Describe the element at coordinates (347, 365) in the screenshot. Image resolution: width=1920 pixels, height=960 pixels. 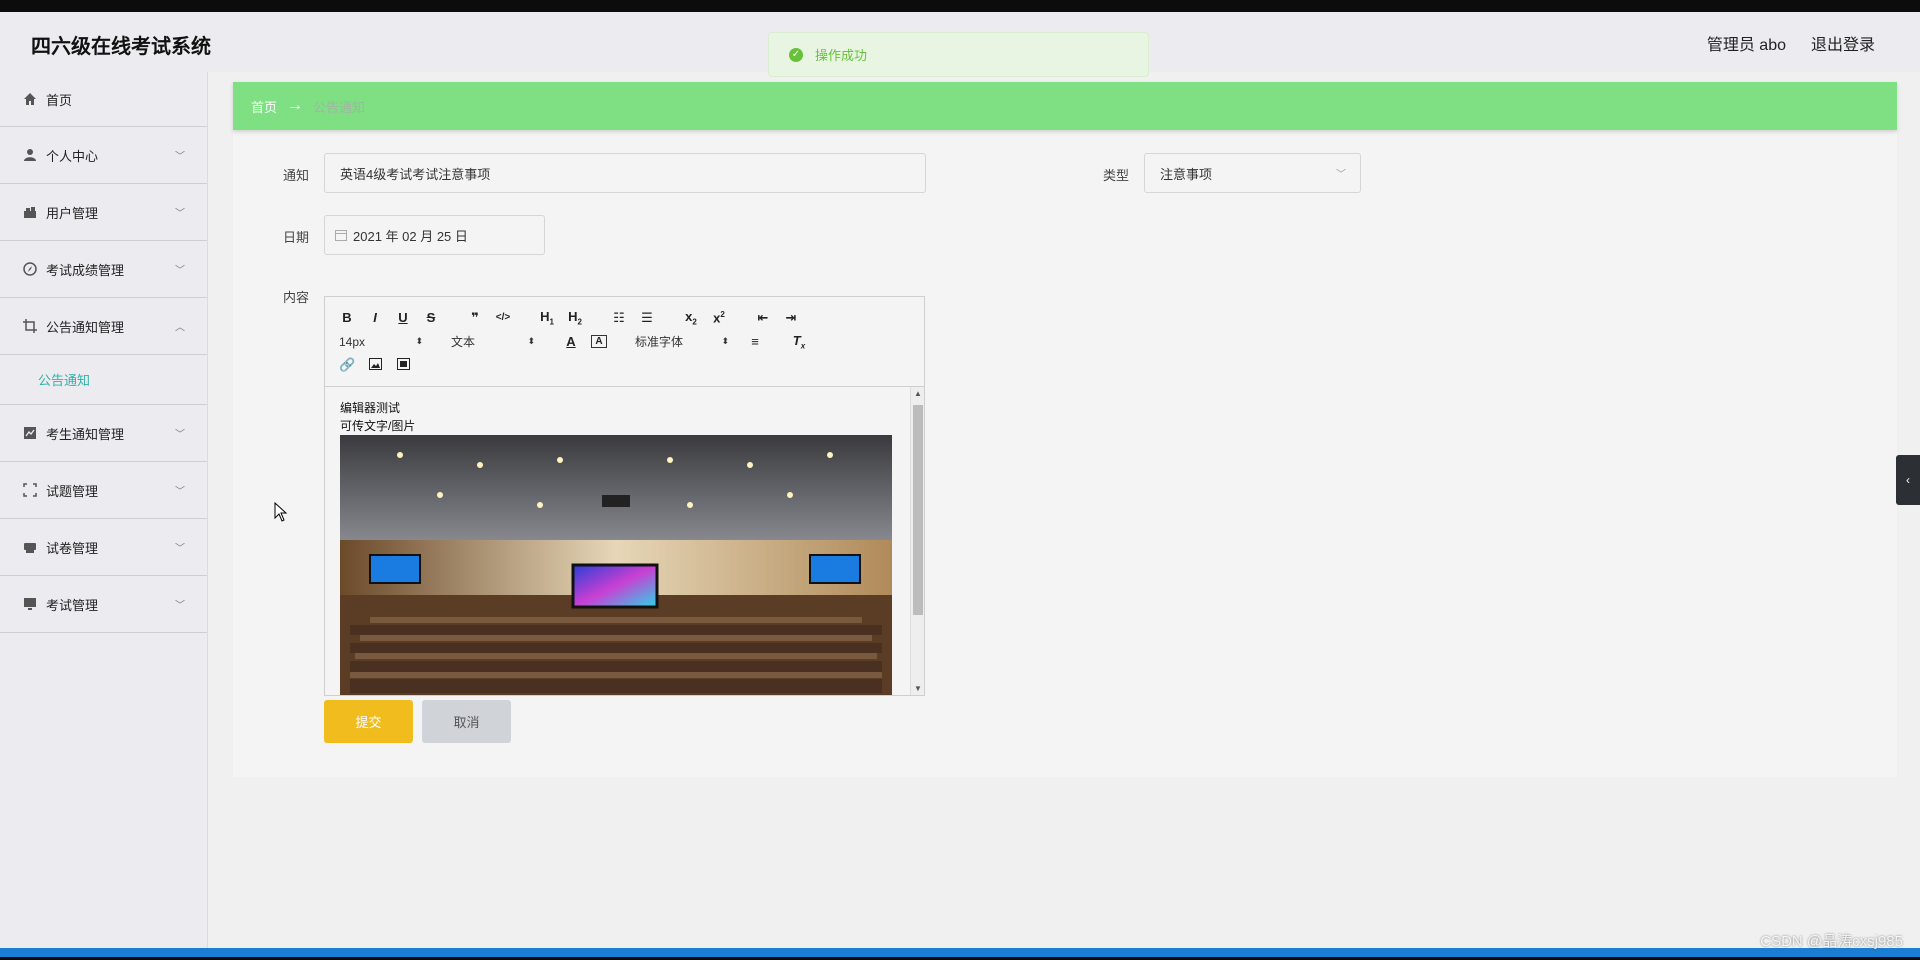
I see `link-icon: 🔗` at that location.